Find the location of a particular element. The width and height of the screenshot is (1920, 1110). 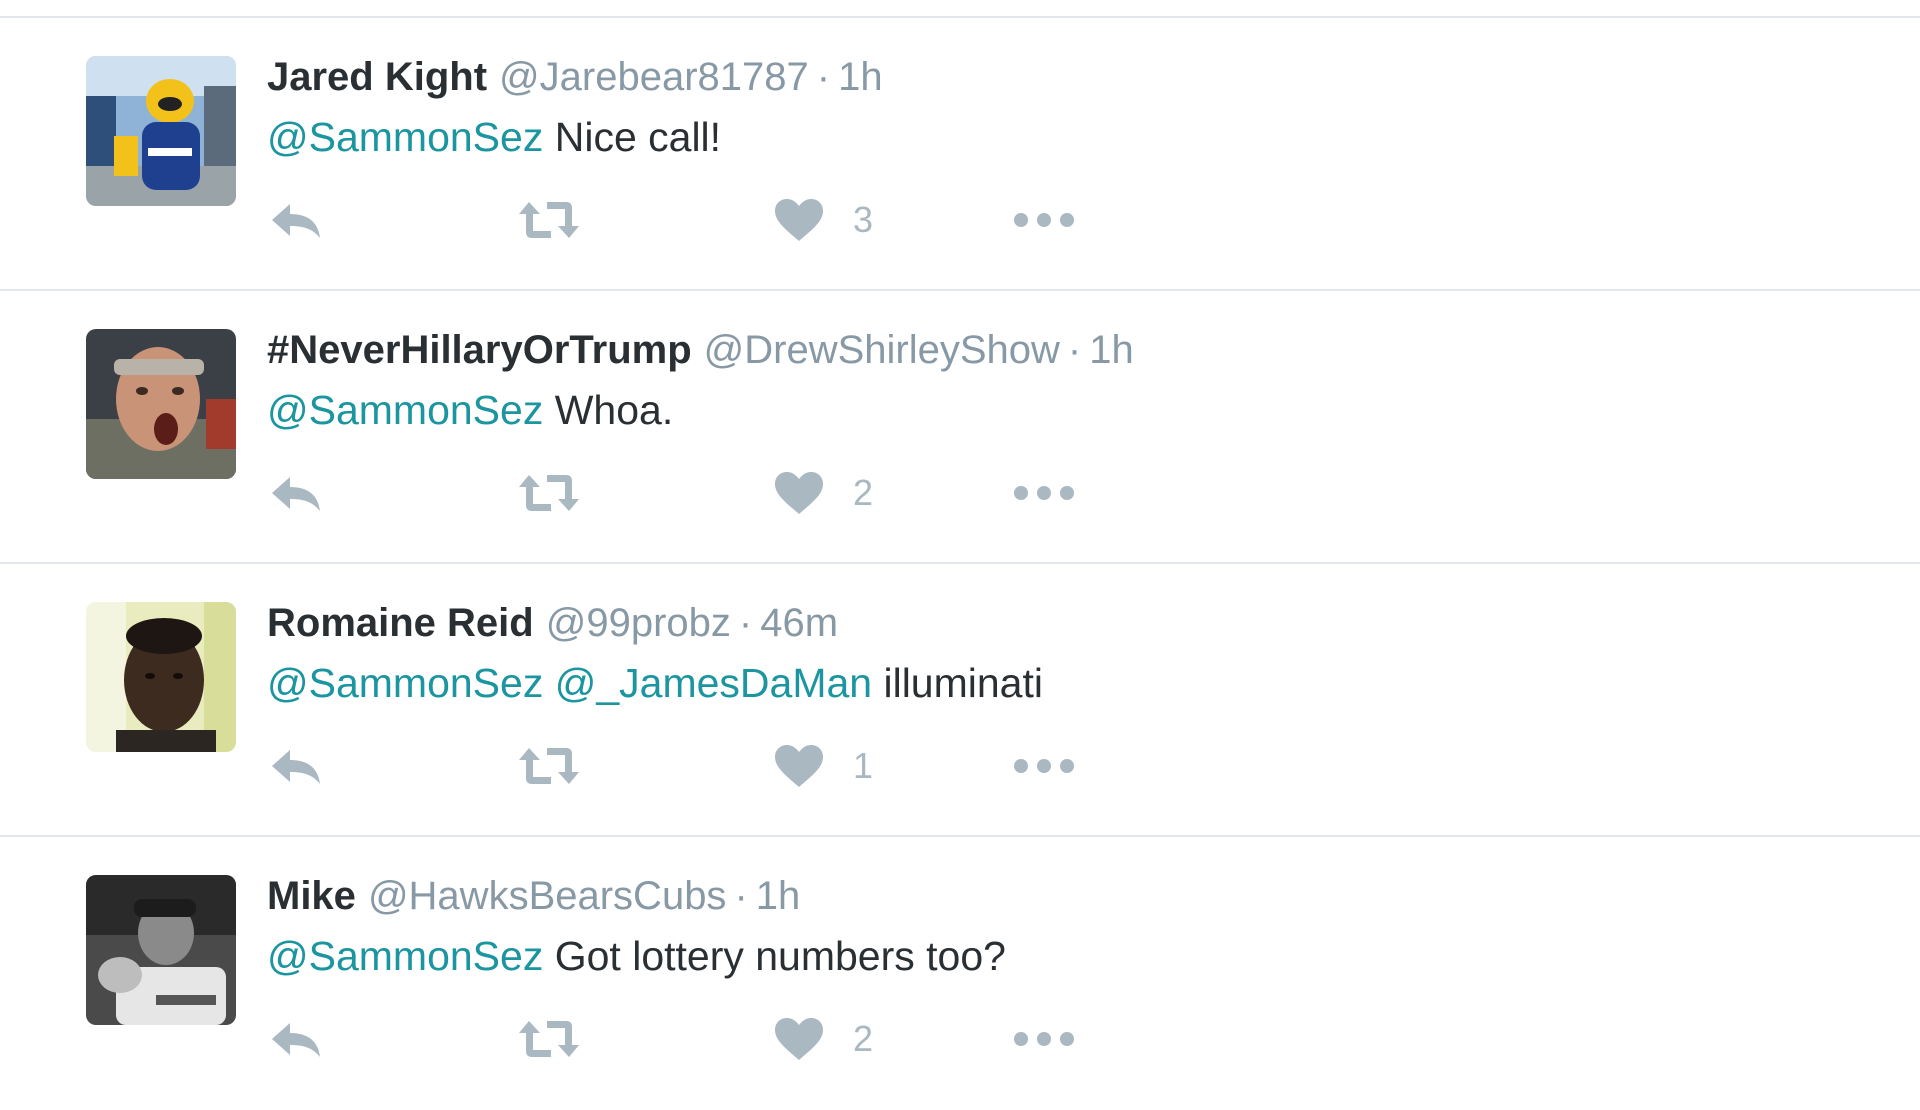

tweet-text: @SammonSez @_JamesDaMan illuminati is located at coordinates (655, 683).